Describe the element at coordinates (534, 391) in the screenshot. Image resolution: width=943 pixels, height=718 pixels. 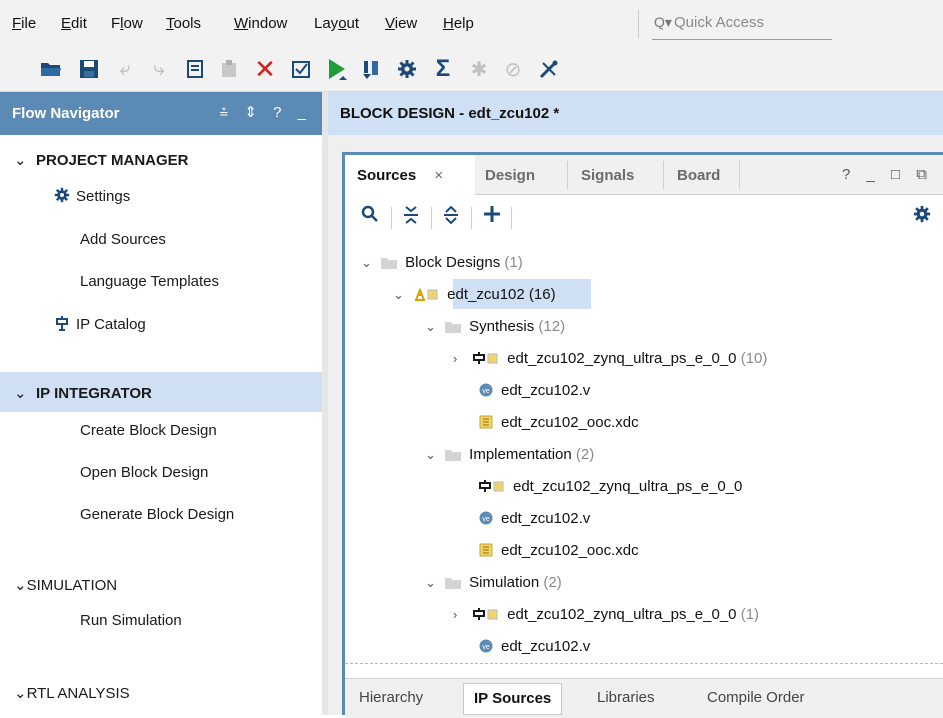
I see `tree-node-synthesis-verilog: ve edt_zcu102.v` at that location.